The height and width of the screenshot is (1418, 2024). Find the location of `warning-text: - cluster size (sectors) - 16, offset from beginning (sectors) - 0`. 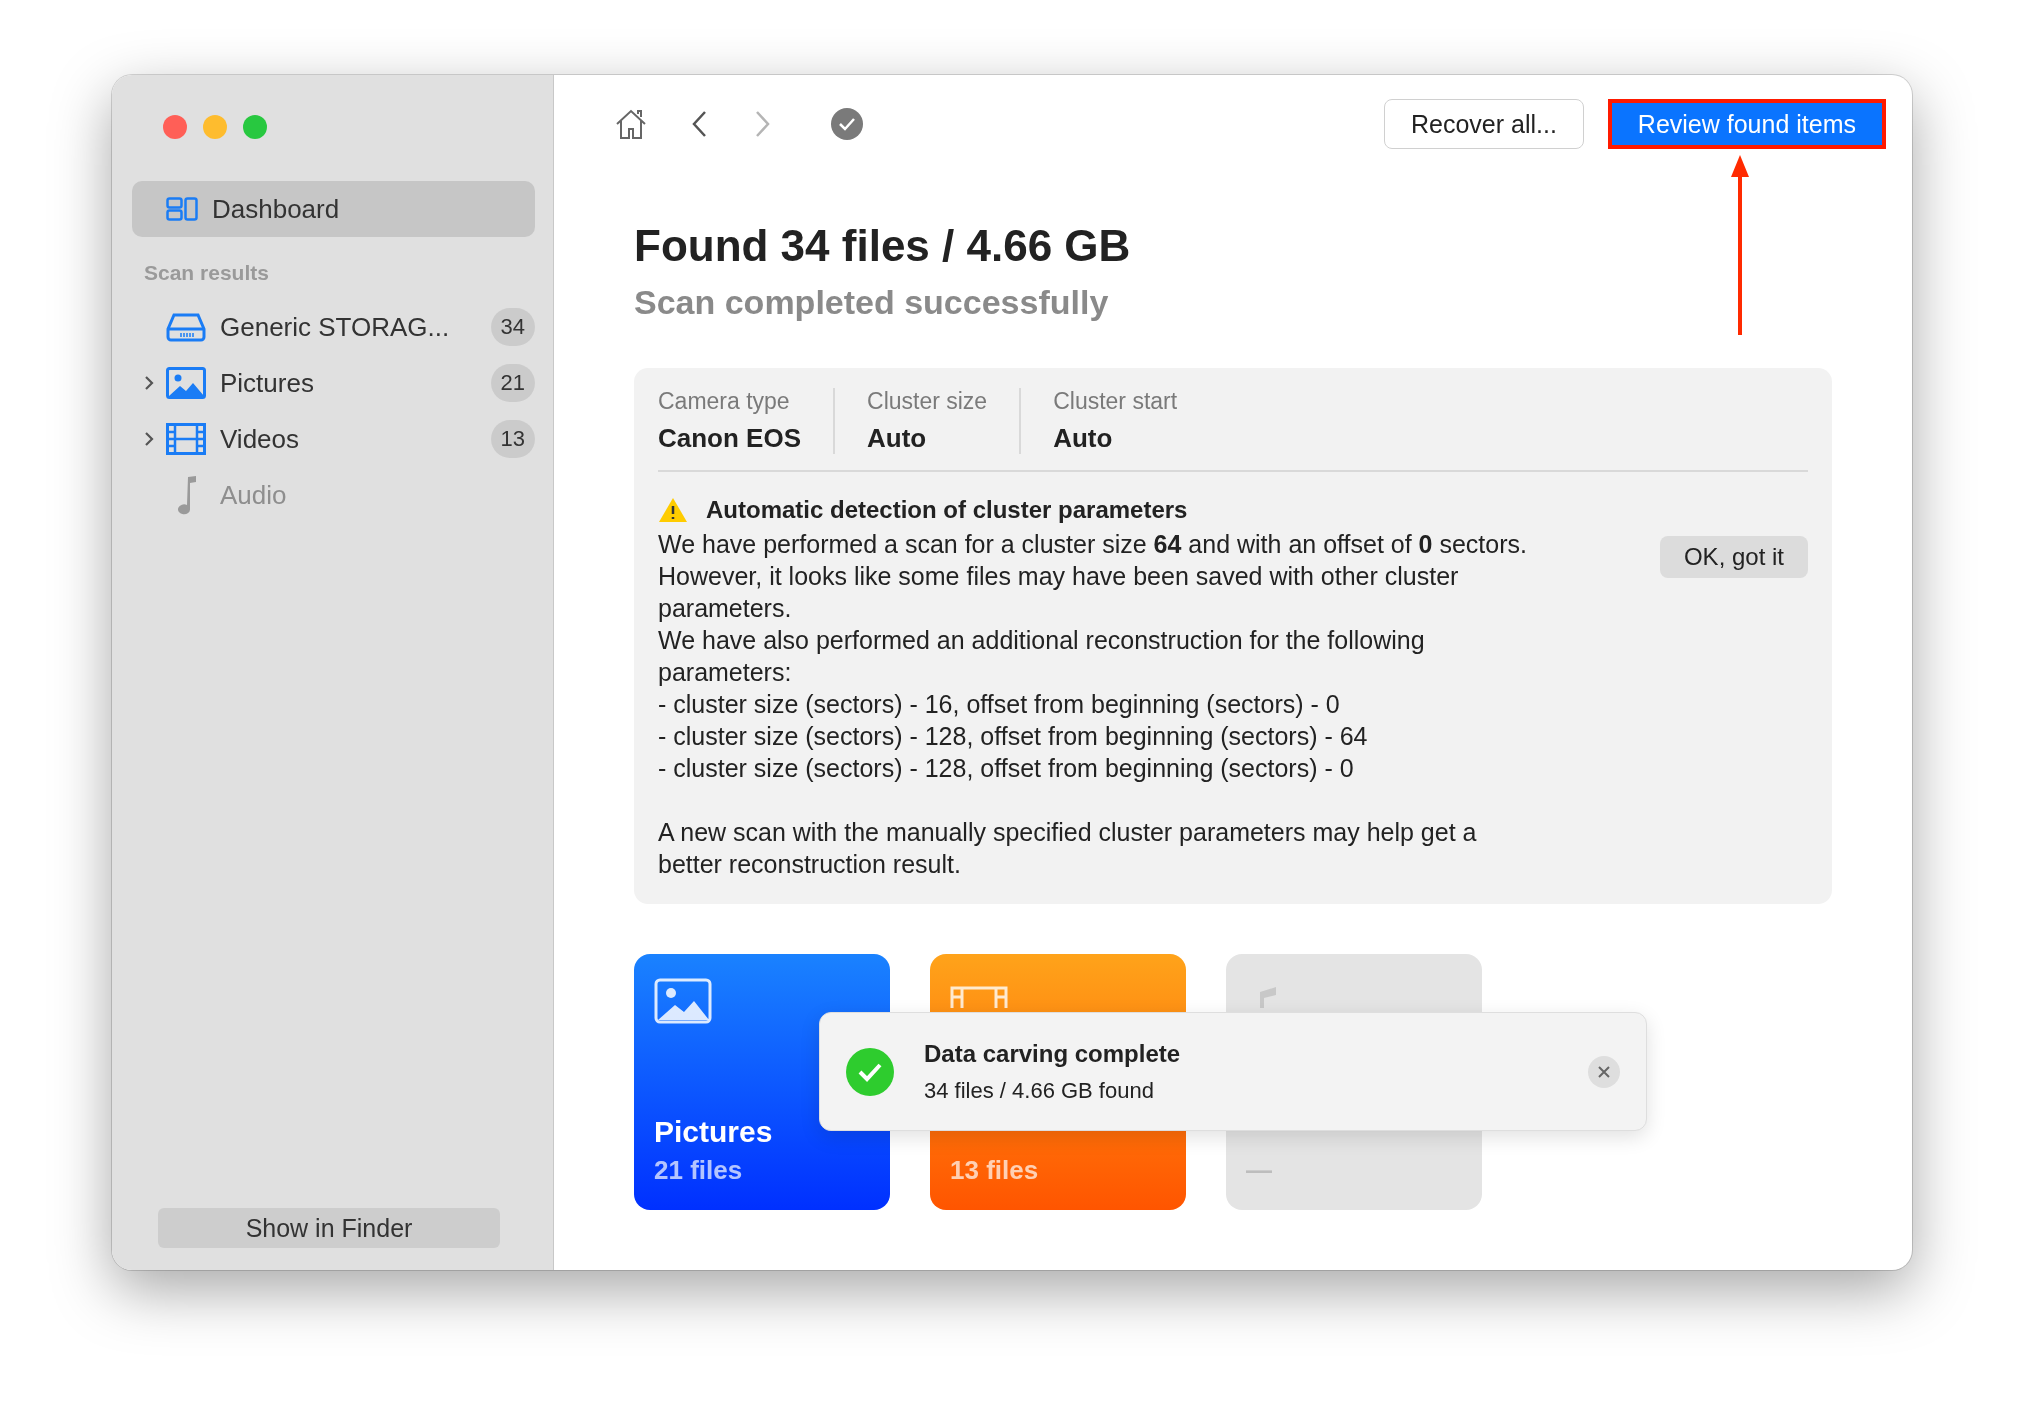

warning-text: - cluster size (sectors) - 16, offset from beginning (sectors) - 0 is located at coordinates (999, 704).